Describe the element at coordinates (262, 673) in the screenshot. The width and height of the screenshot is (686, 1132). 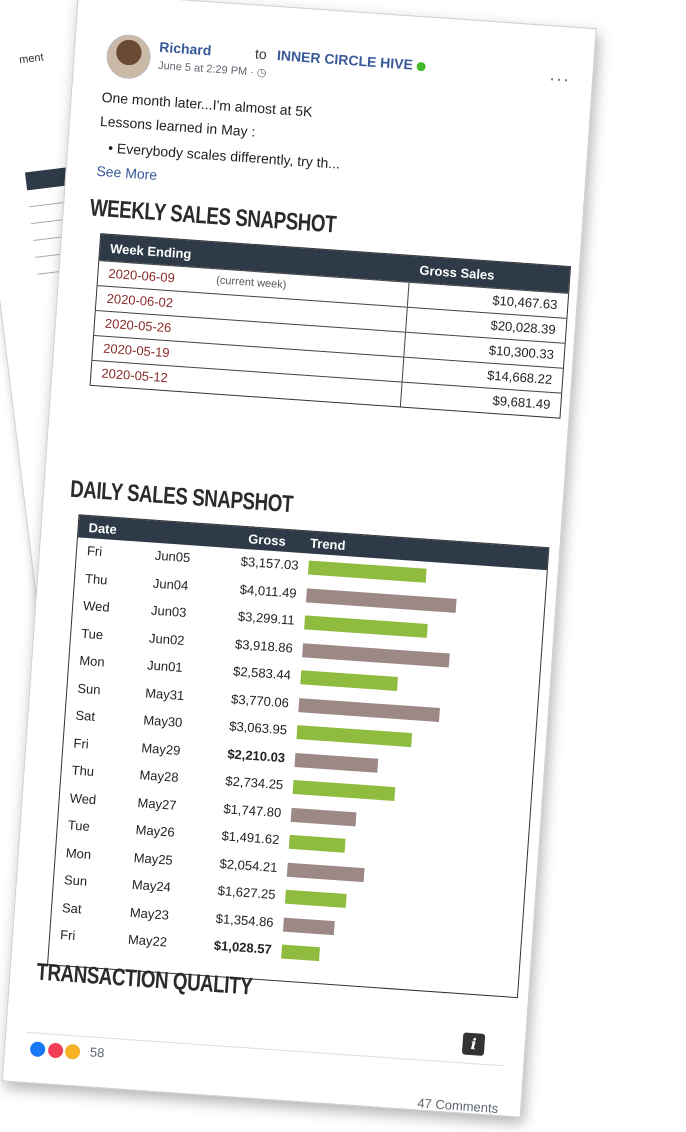
I see `gross-value: $2,583.44` at that location.